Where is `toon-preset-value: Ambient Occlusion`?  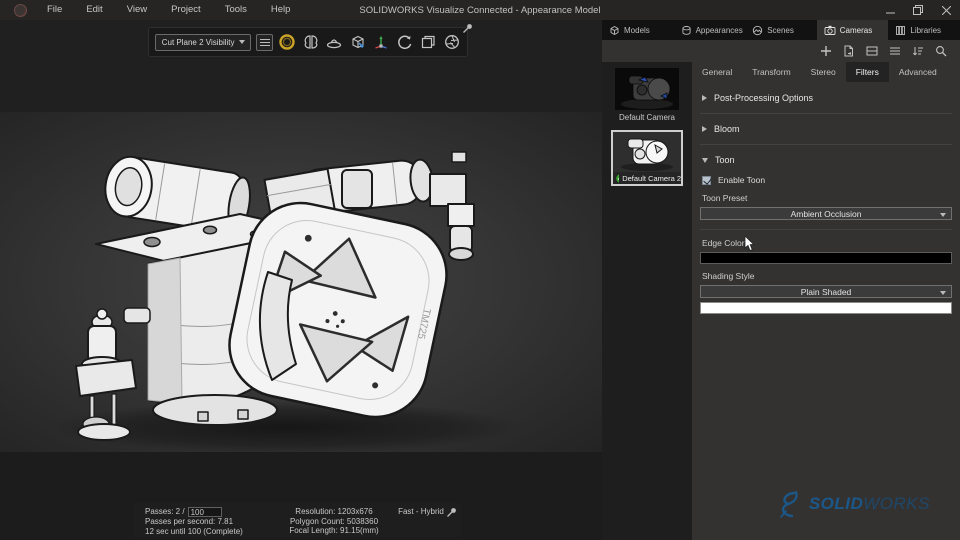 toon-preset-value: Ambient Occlusion is located at coordinates (826, 213).